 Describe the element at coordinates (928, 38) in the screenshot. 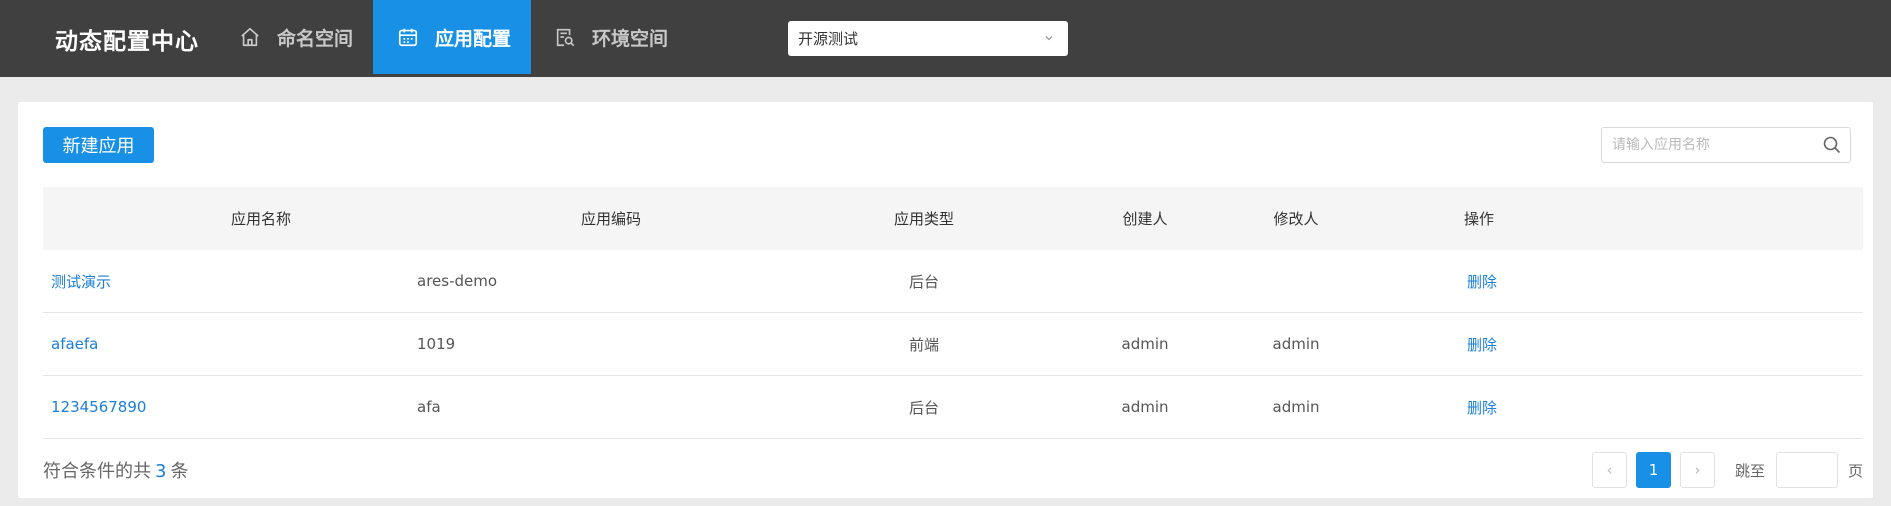

I see `environment-select: 开源测试` at that location.